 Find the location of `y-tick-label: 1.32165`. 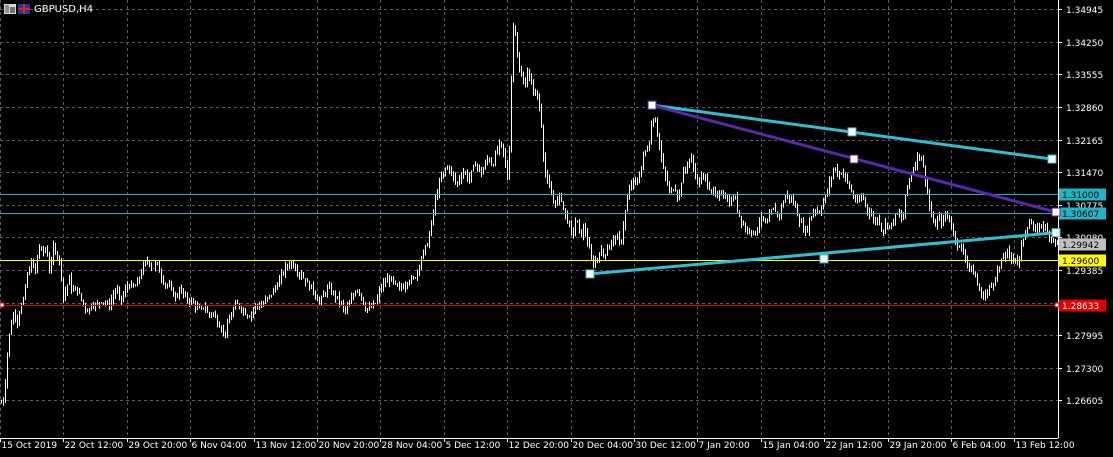

y-tick-label: 1.32165 is located at coordinates (1084, 142).